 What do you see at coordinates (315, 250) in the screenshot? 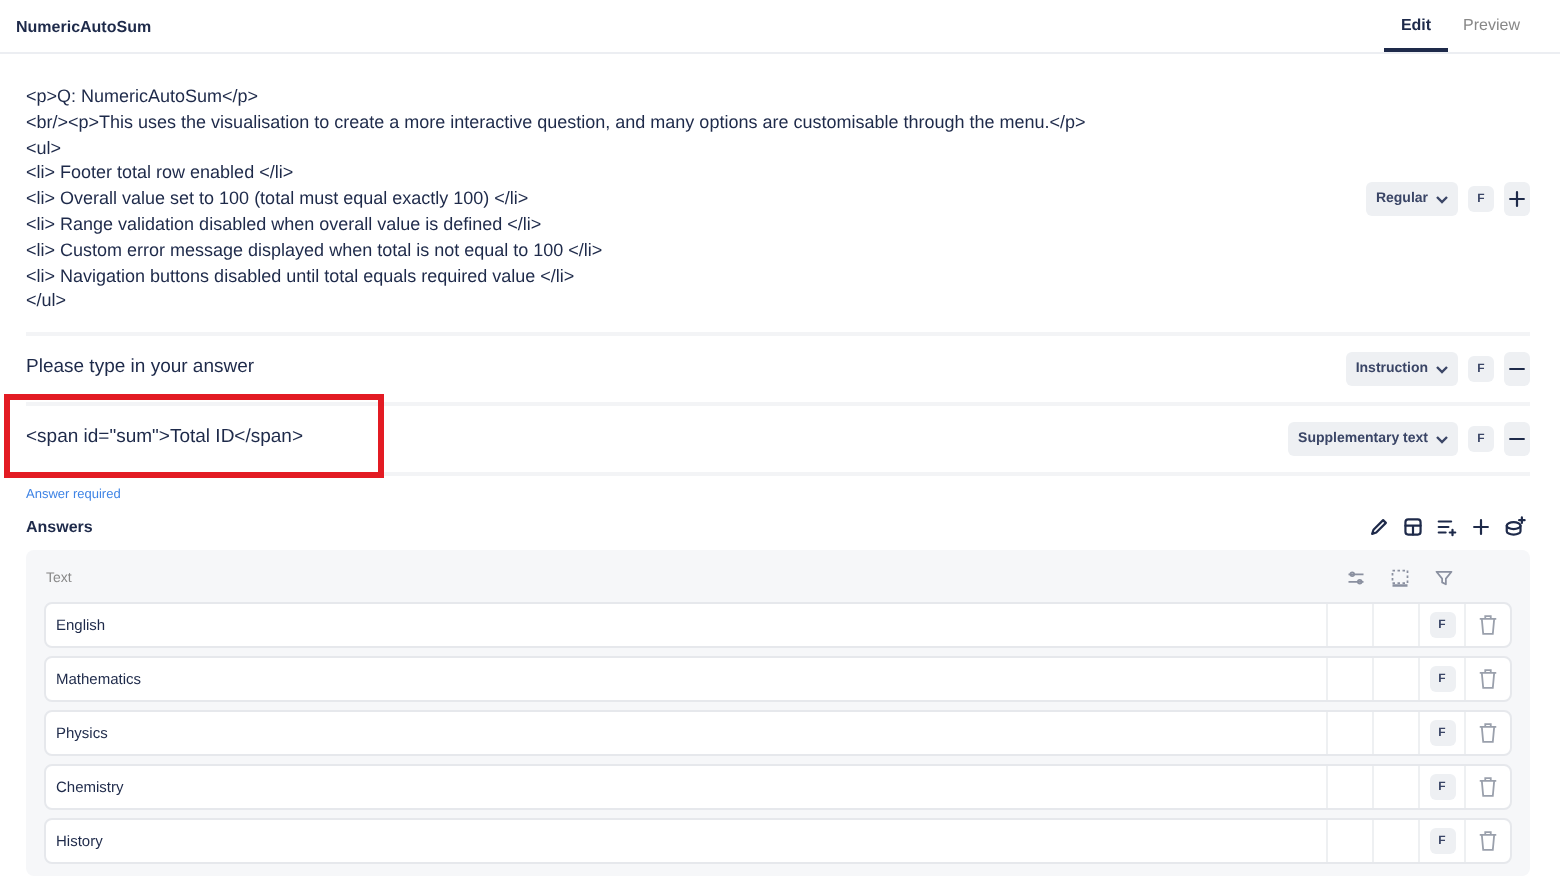
I see `text-line: <li> Custom error message displayed when total is not equal to 100 </li>` at bounding box center [315, 250].